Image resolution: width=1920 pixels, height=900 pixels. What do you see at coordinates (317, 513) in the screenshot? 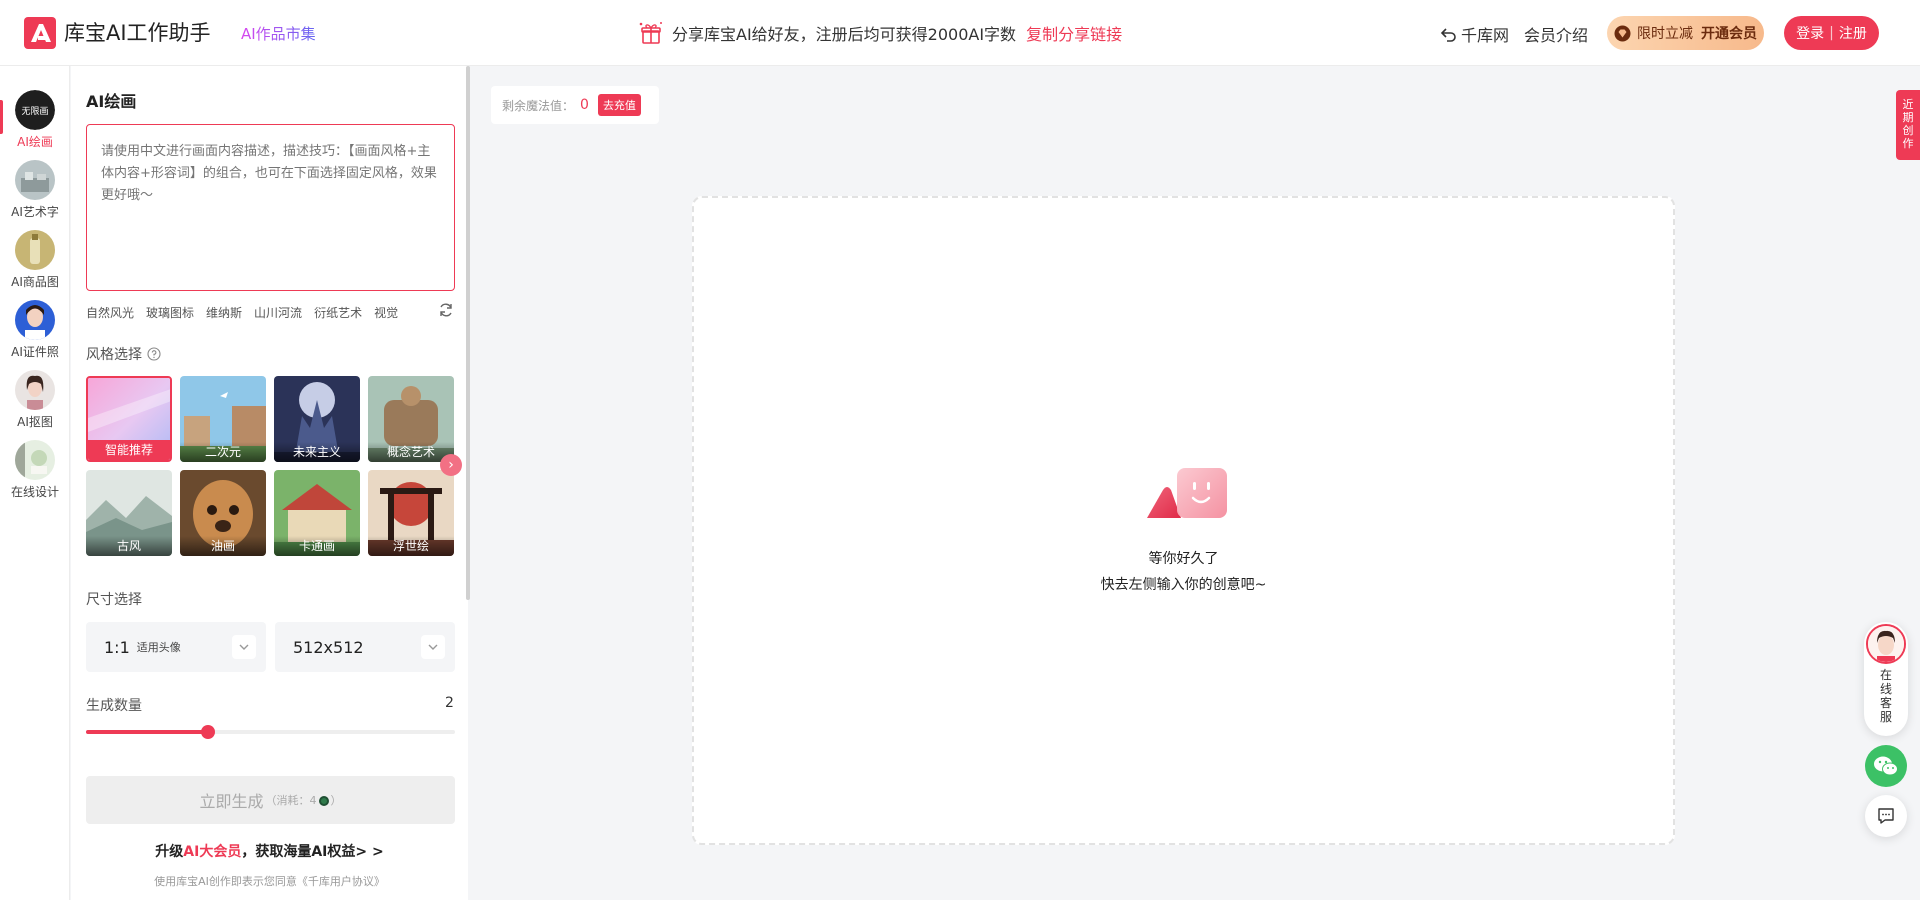
I see `style-card-cartoon: 卡通画` at bounding box center [317, 513].